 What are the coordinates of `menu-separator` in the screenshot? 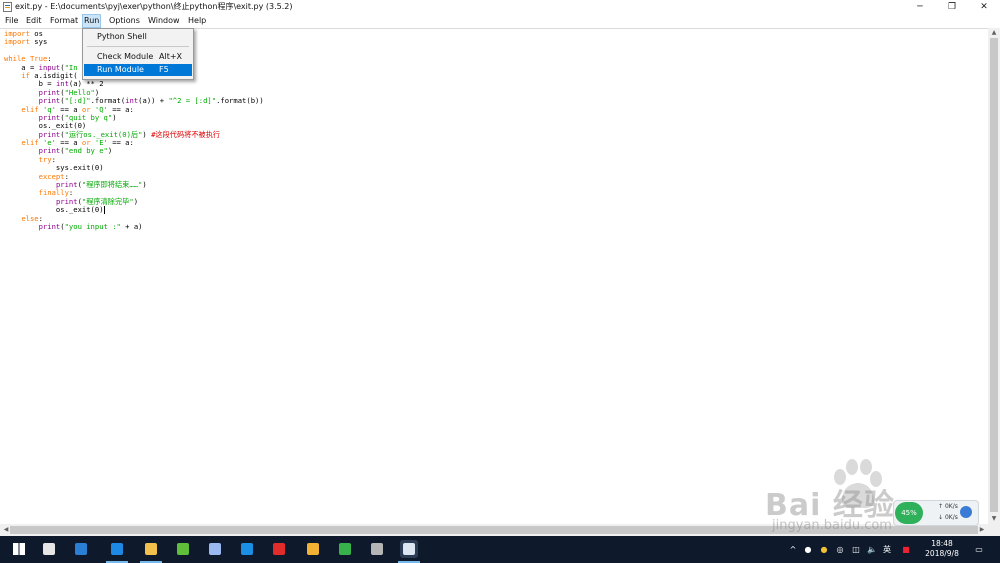 It's located at (138, 46).